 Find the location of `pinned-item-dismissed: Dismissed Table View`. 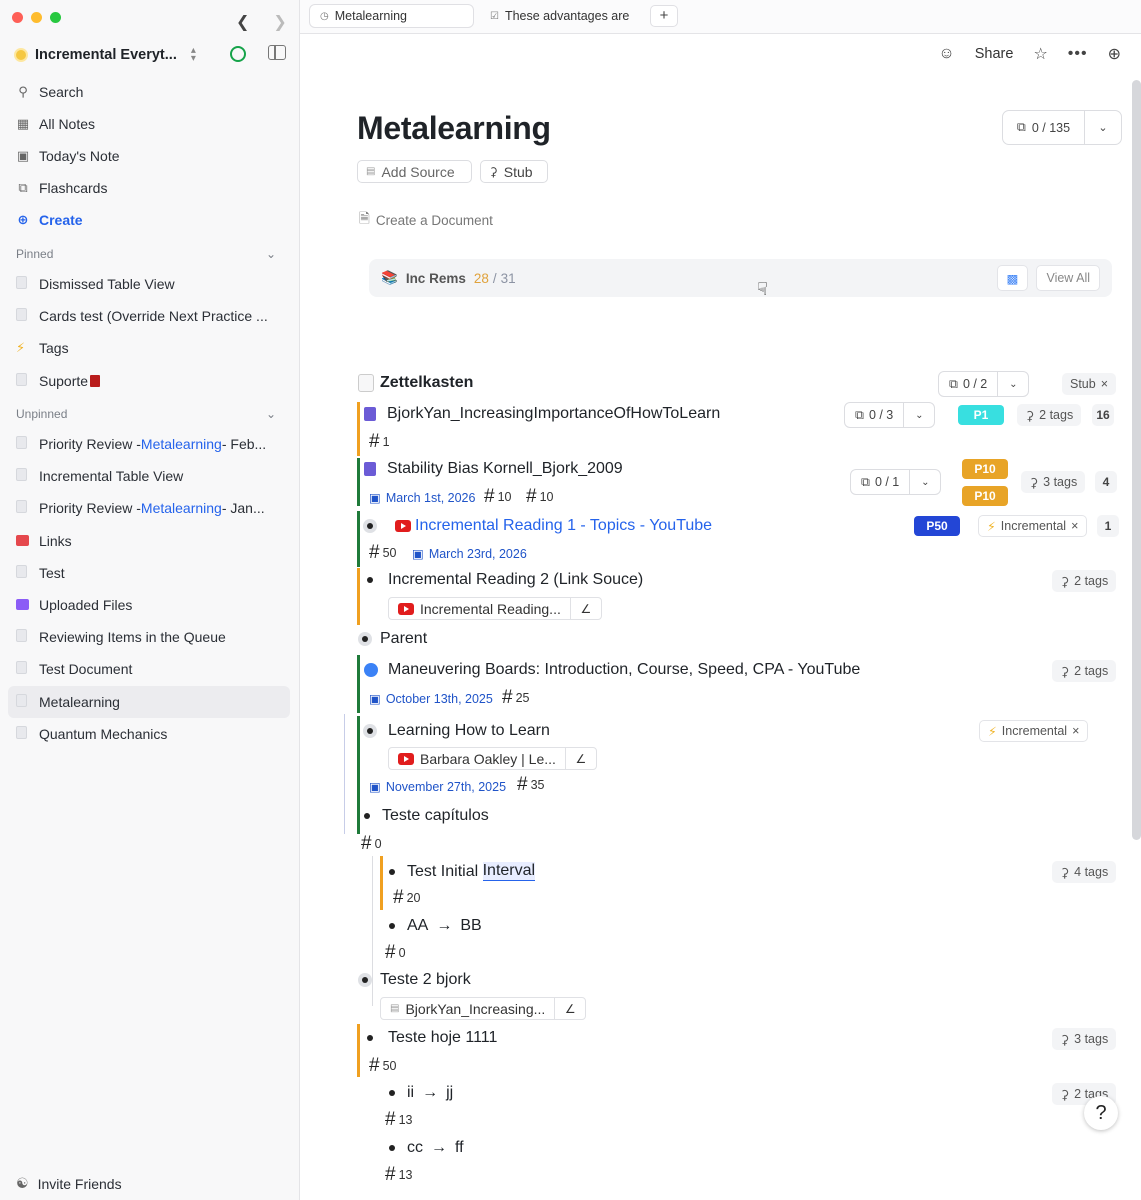

pinned-item-dismissed: Dismissed Table View is located at coordinates (149, 284).